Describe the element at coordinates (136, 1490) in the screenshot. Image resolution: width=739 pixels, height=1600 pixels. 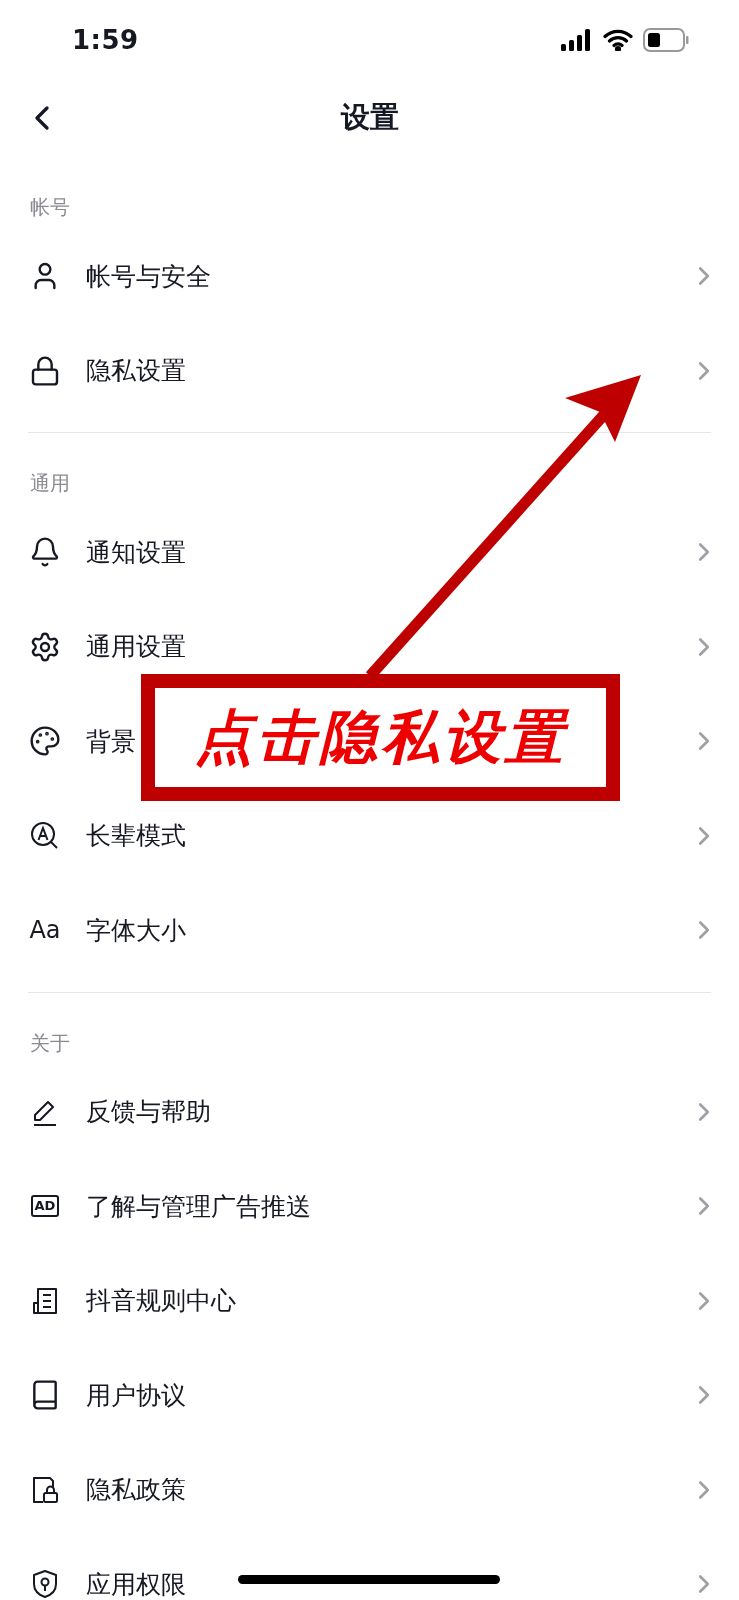
I see `settings-item: 隐私政策` at that location.